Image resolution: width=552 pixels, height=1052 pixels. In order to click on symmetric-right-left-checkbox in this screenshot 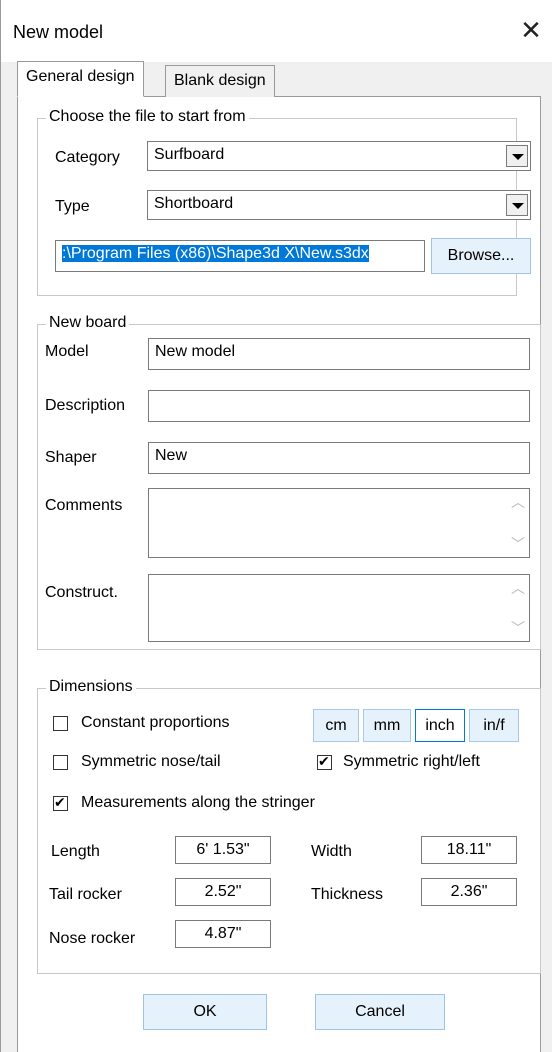, I will do `click(324, 761)`.